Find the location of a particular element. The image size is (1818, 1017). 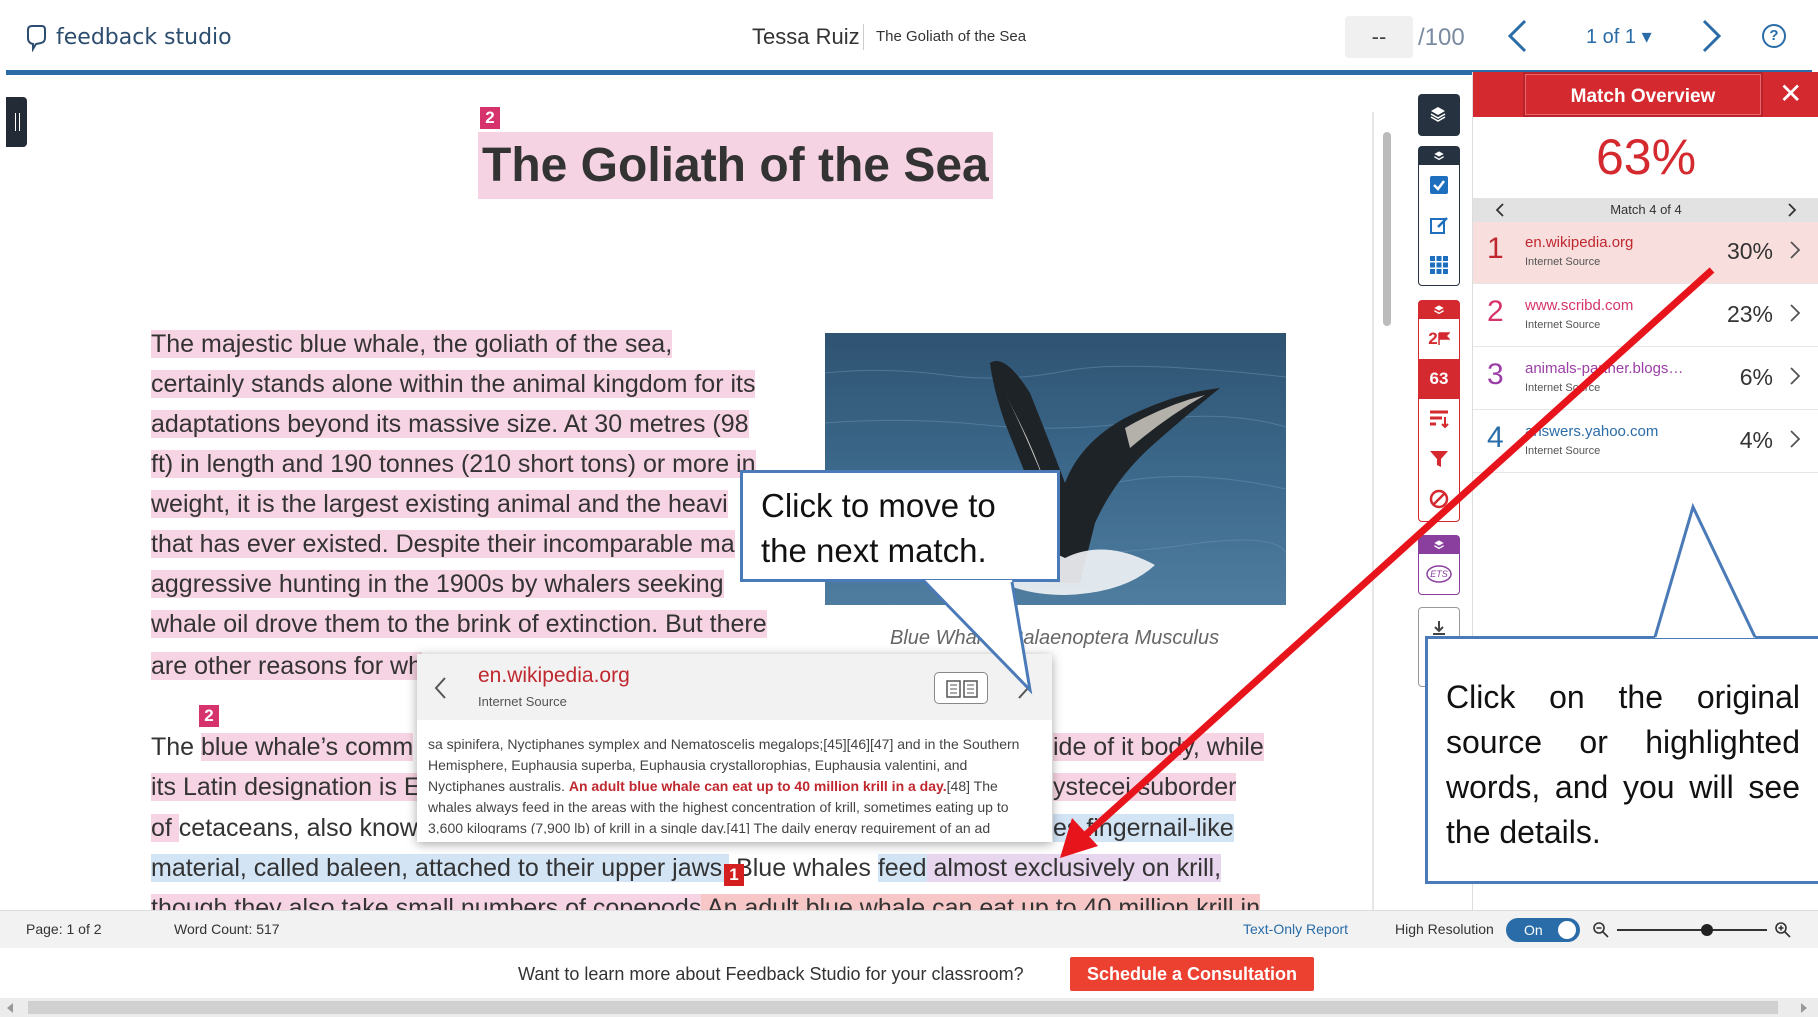

title-match-badge: 2 is located at coordinates (490, 118).